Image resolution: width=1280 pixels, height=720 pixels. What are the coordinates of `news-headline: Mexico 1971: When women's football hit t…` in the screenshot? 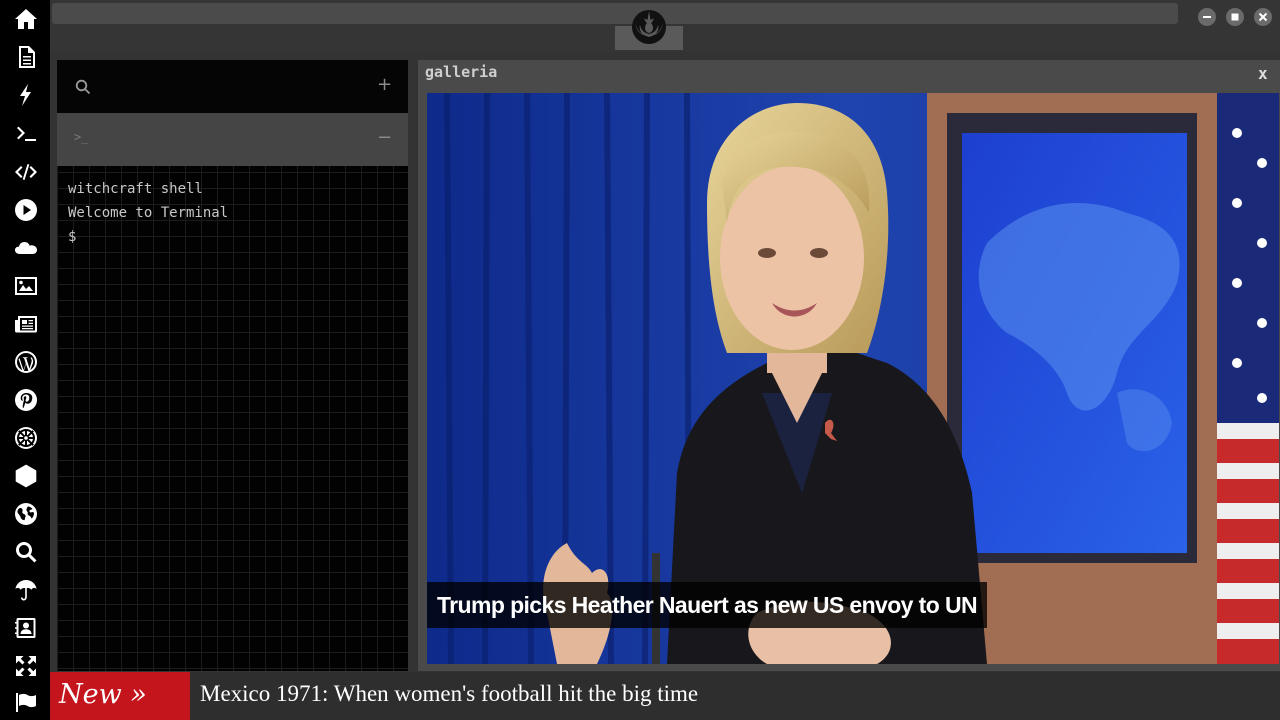 It's located at (449, 696).